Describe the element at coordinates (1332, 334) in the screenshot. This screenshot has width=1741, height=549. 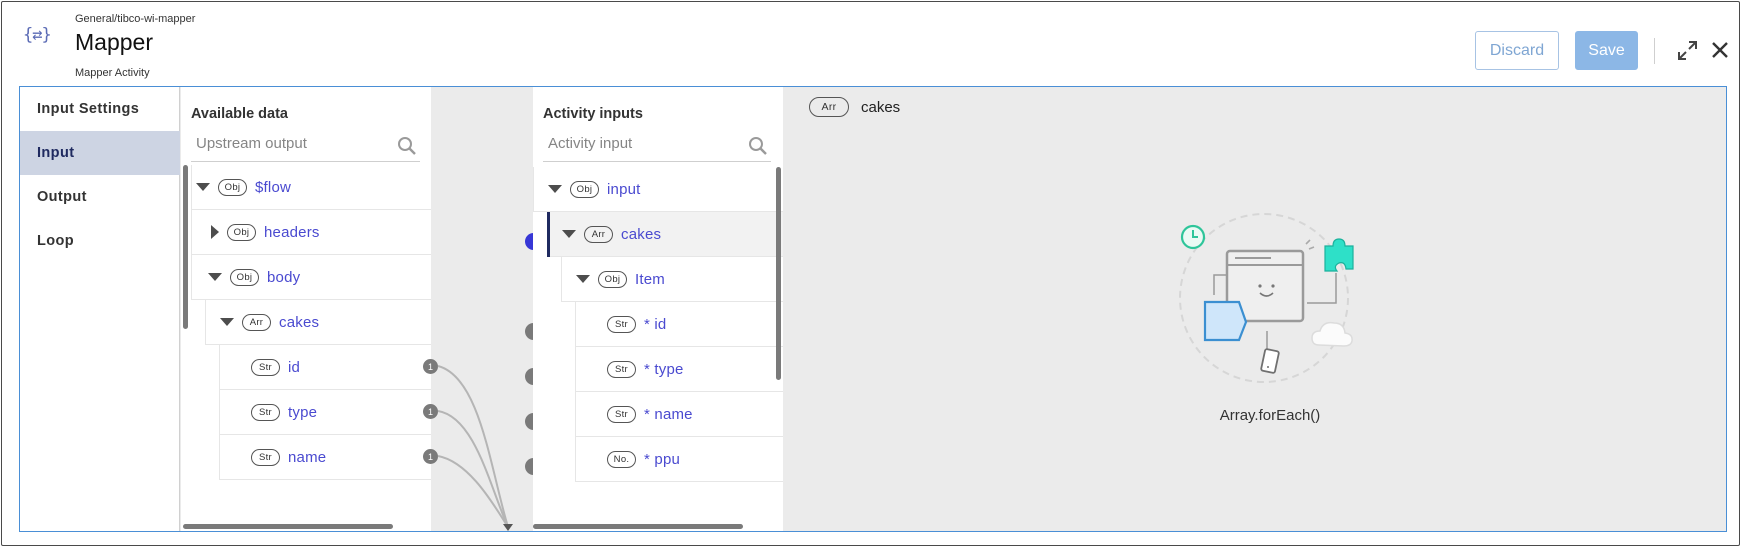
I see `cloud-icon` at that location.